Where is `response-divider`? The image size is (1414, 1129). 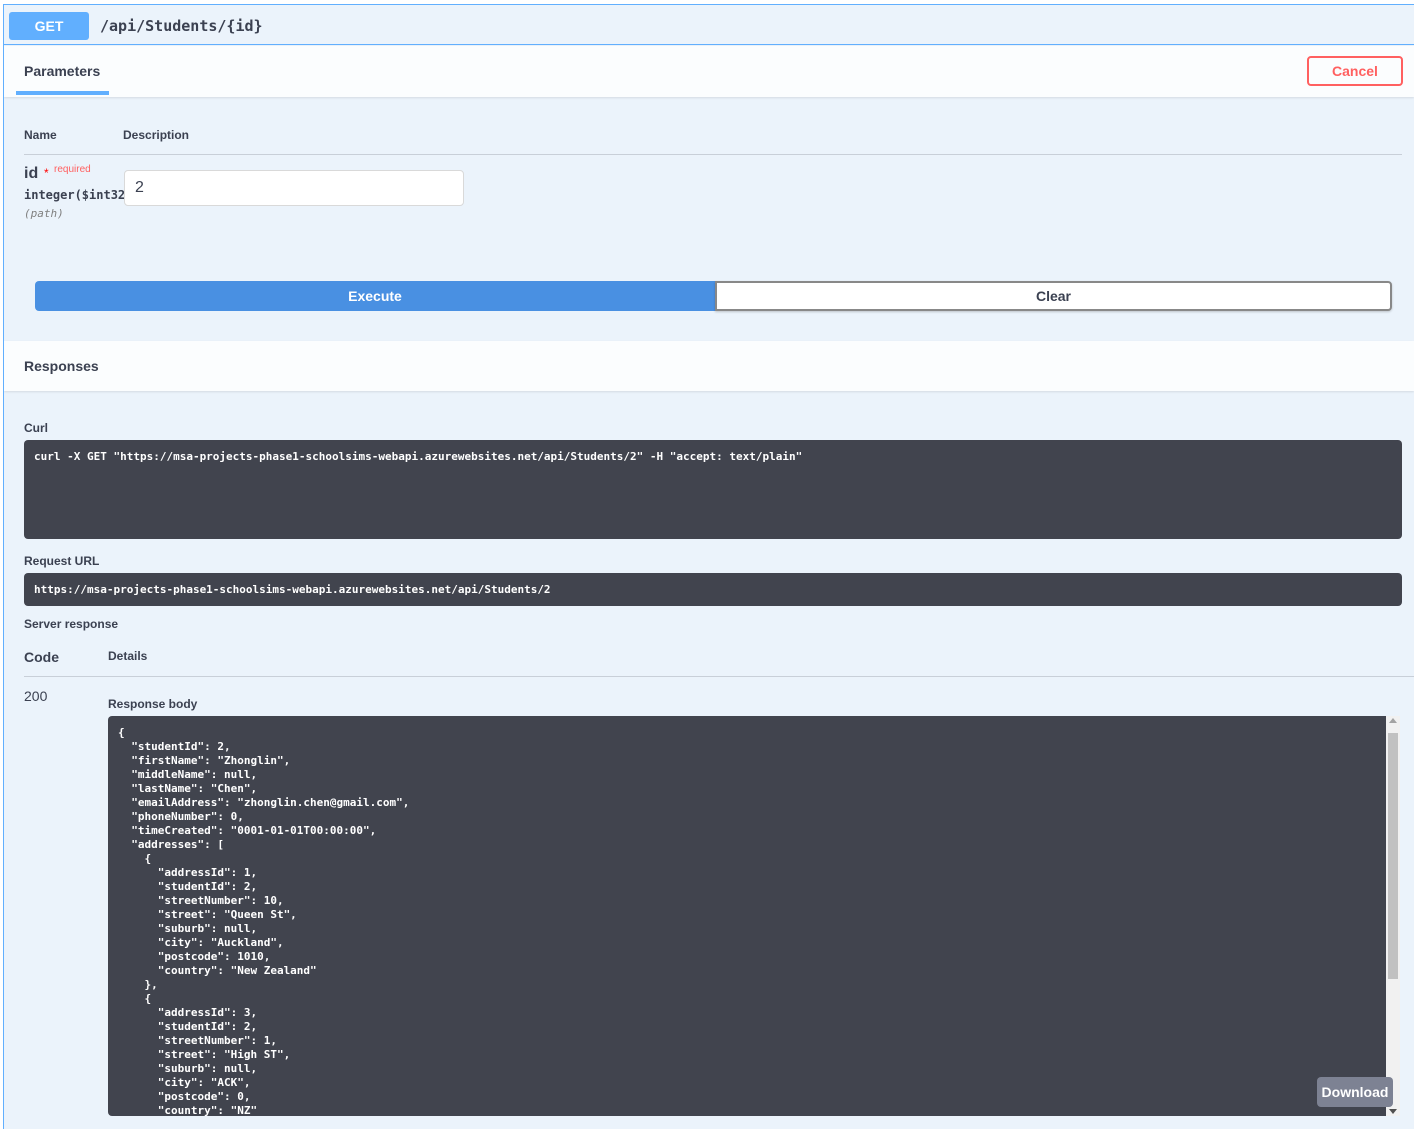 response-divider is located at coordinates (719, 676).